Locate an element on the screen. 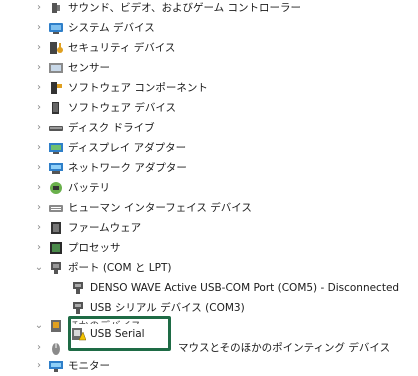  tree-item-sensors: › センサー is located at coordinates (72, 67).